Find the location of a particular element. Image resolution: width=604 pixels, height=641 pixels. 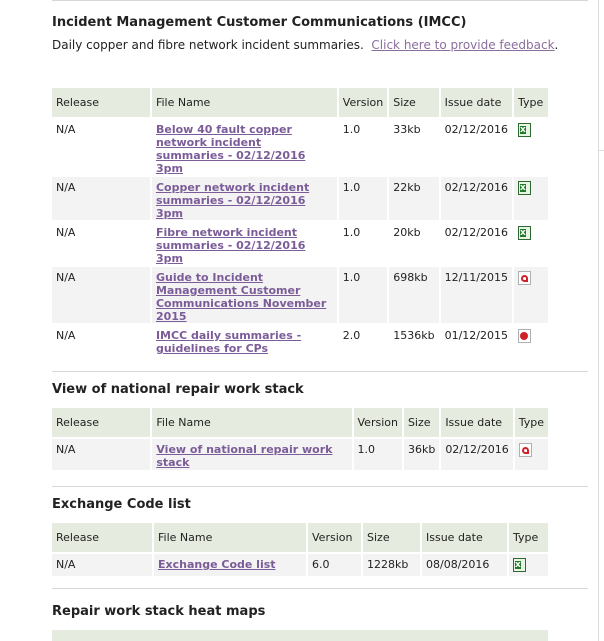

repair-stack-title: View of national repair work stack is located at coordinates (178, 389).